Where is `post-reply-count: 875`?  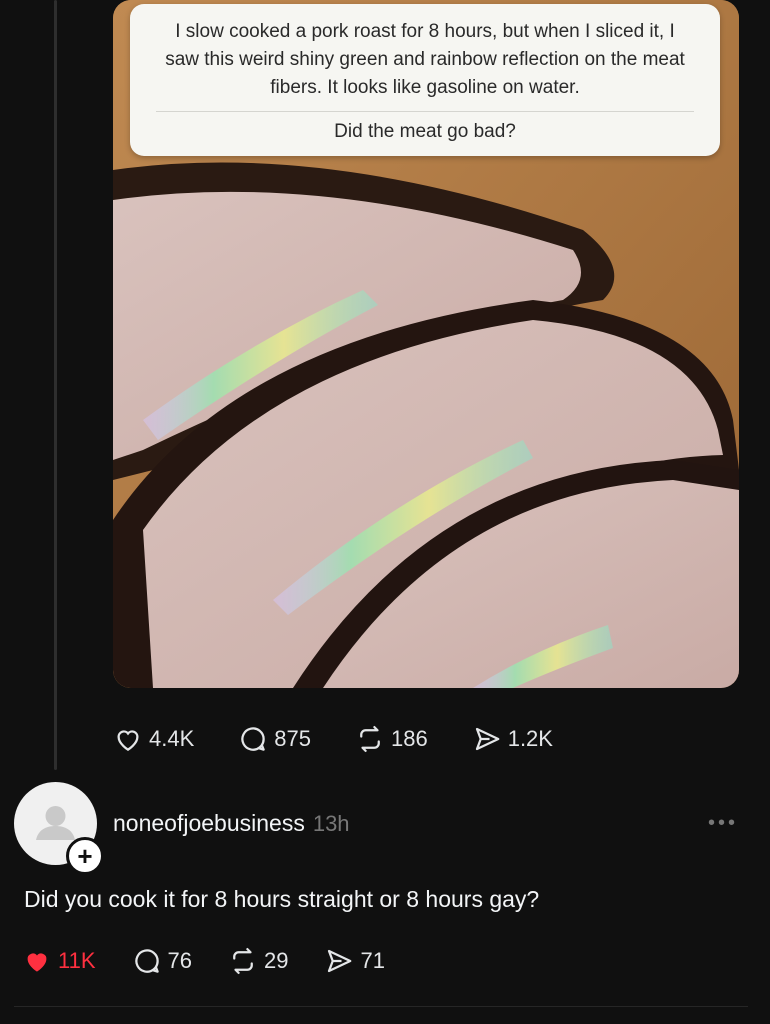 post-reply-count: 875 is located at coordinates (292, 738).